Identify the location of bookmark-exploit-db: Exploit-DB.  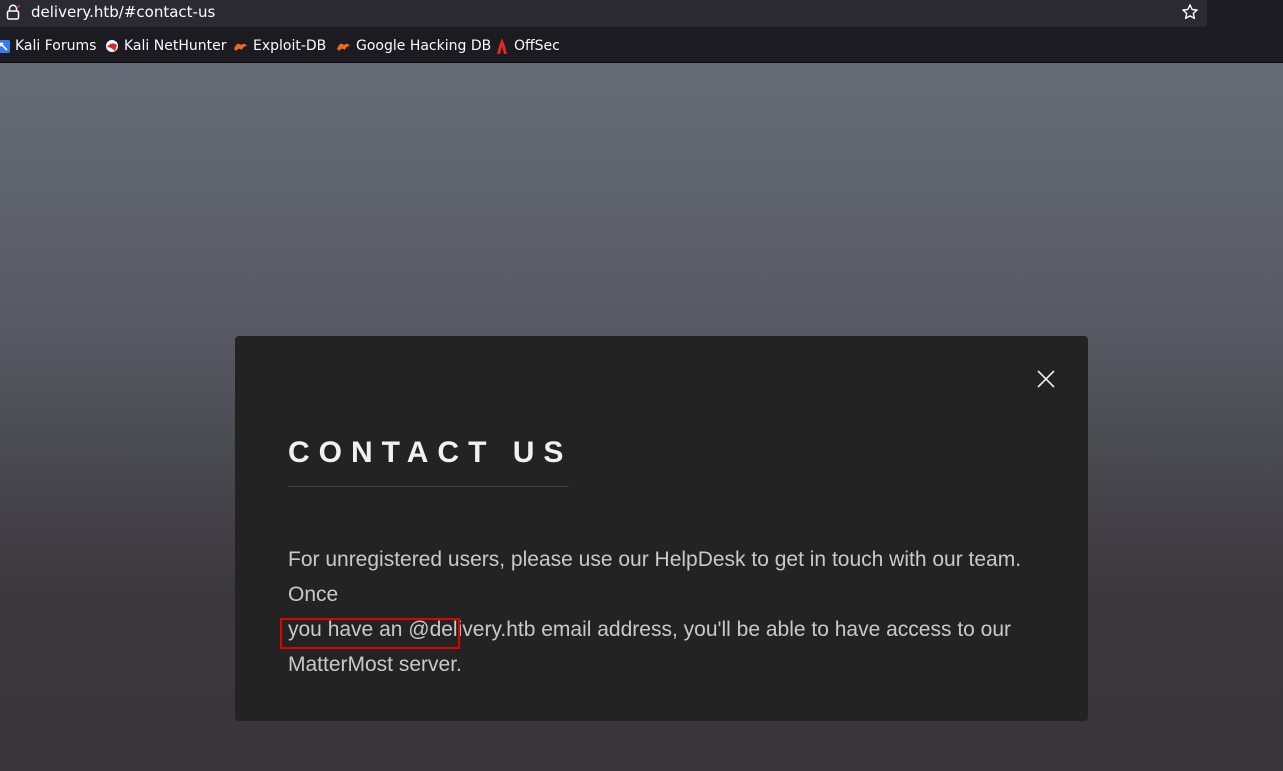
(279, 46).